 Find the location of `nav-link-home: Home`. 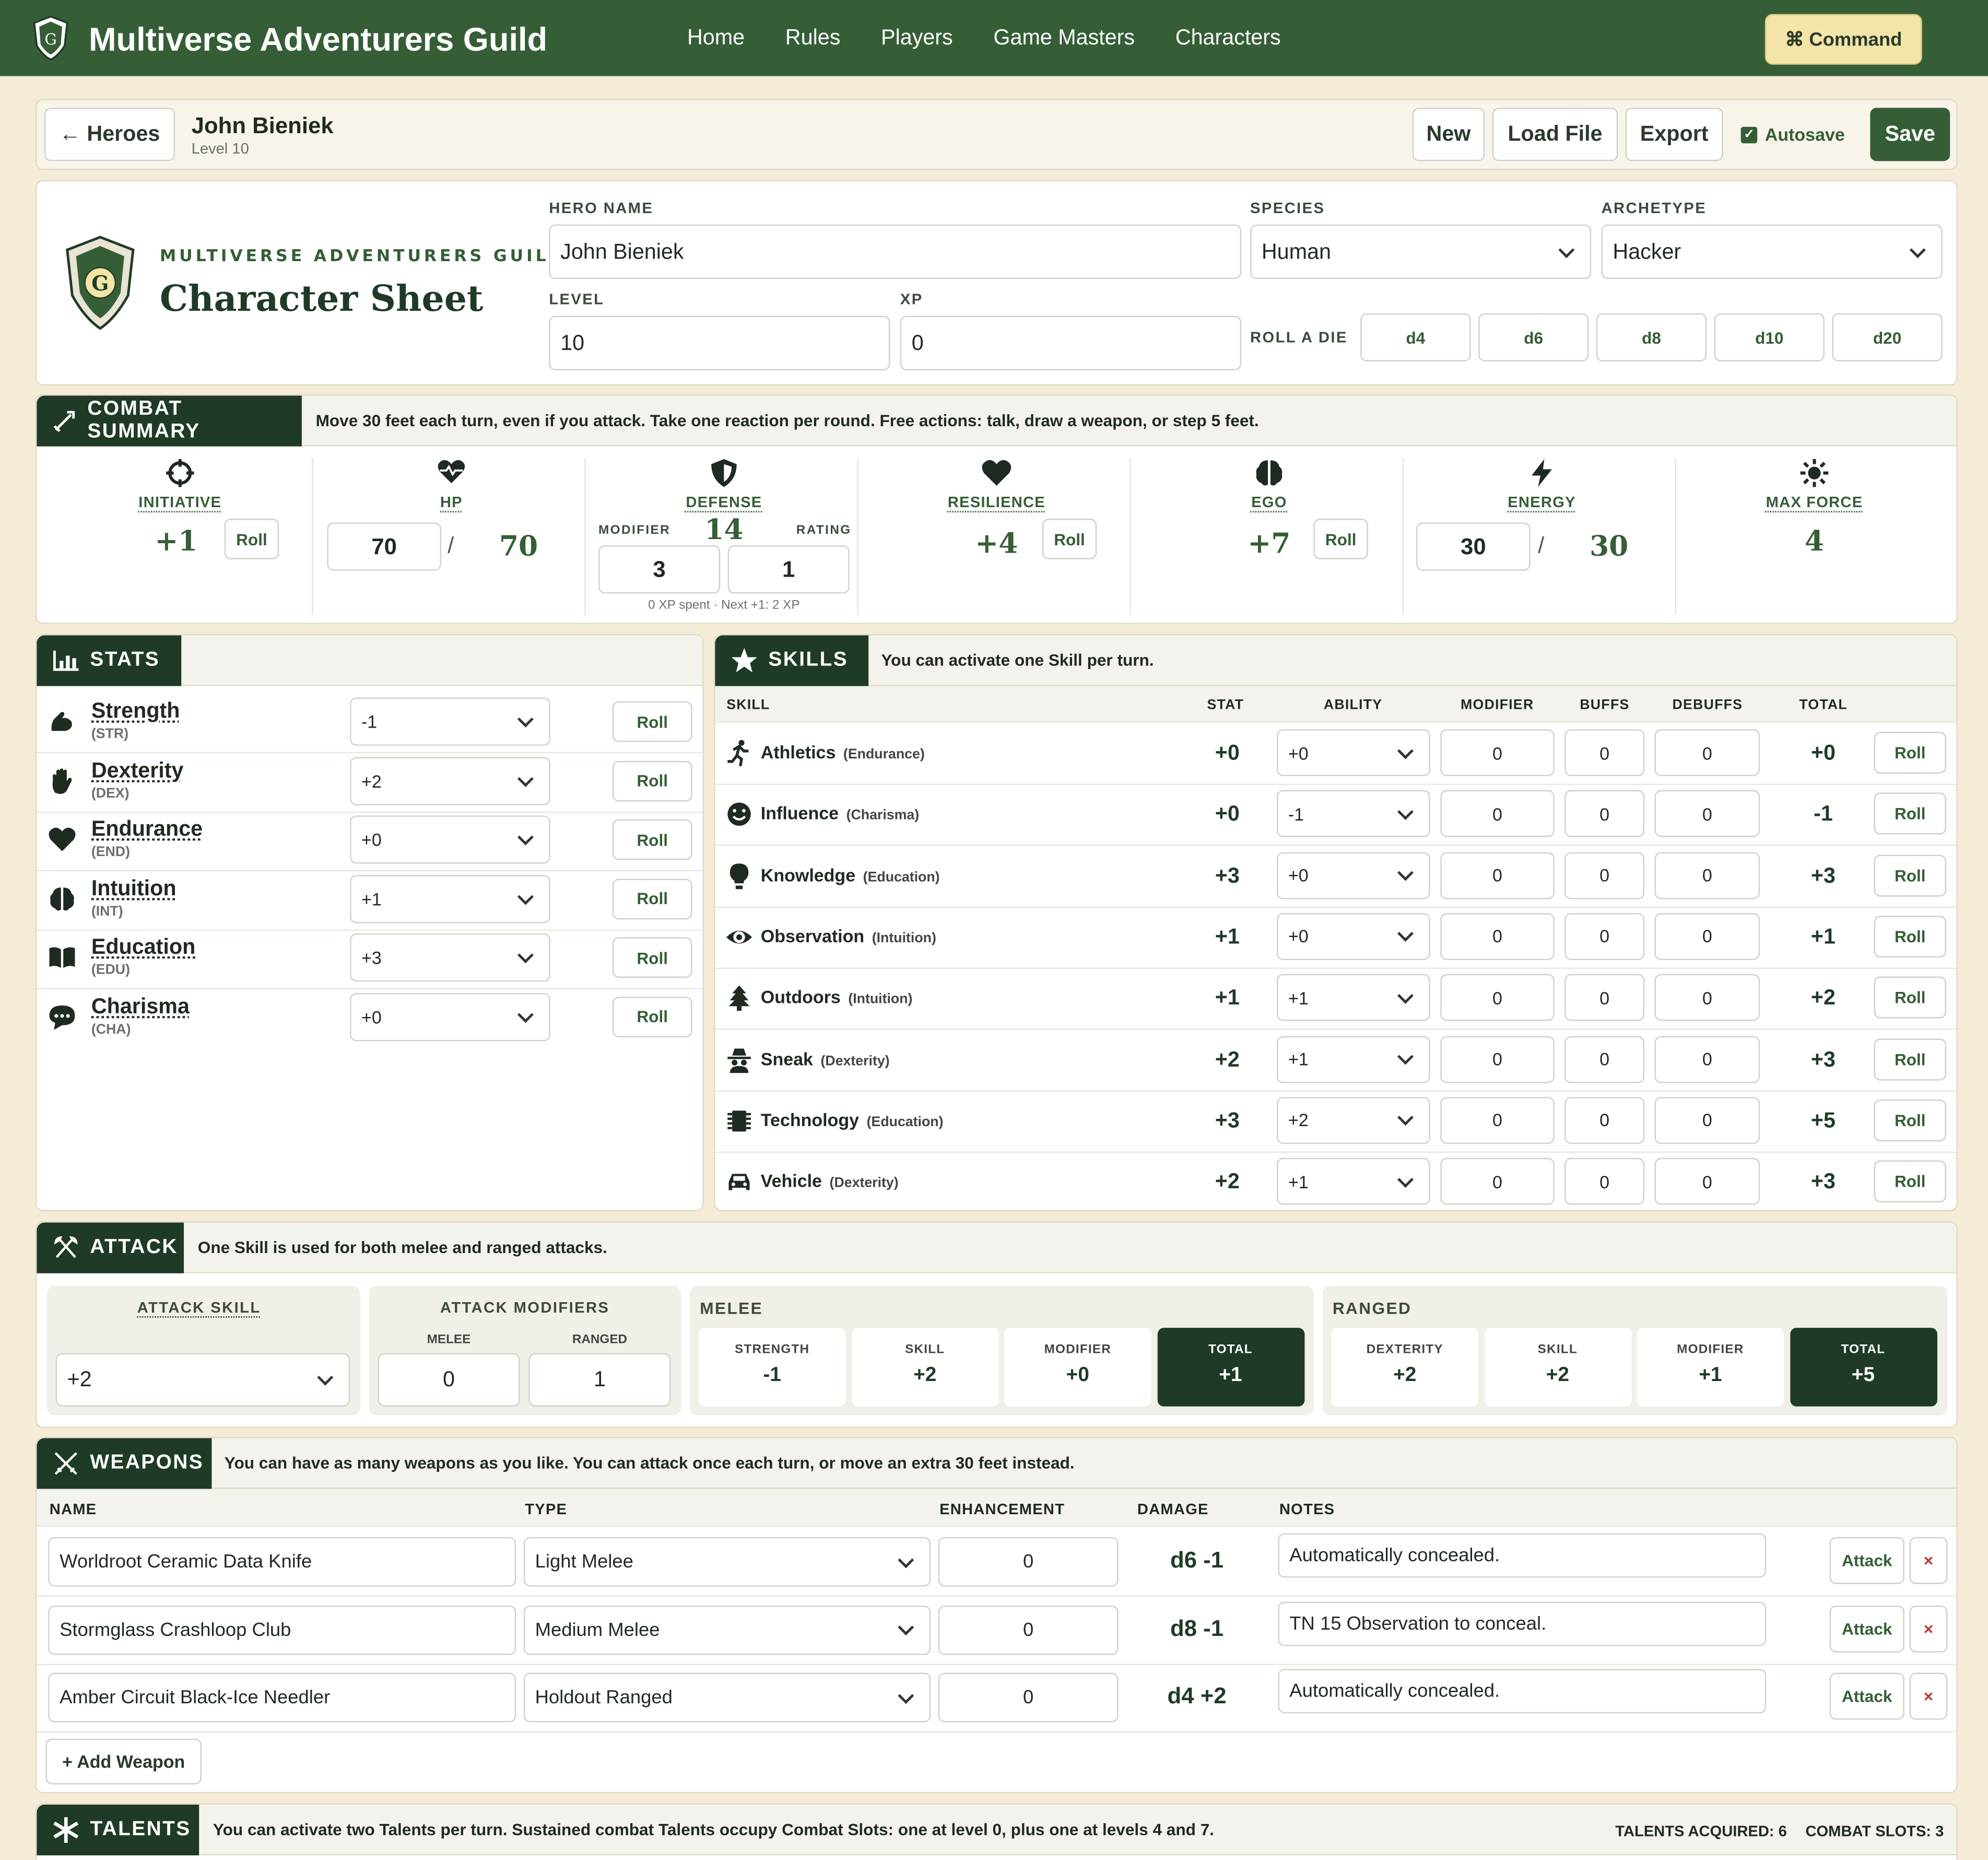

nav-link-home: Home is located at coordinates (716, 38).